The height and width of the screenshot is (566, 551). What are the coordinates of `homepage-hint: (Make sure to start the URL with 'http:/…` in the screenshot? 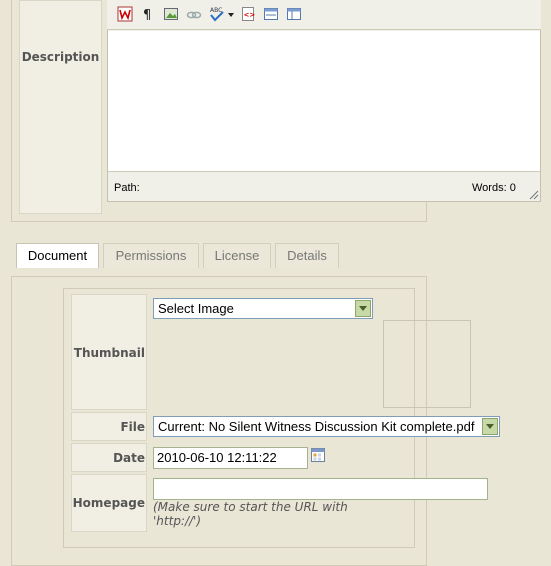 It's located at (250, 514).